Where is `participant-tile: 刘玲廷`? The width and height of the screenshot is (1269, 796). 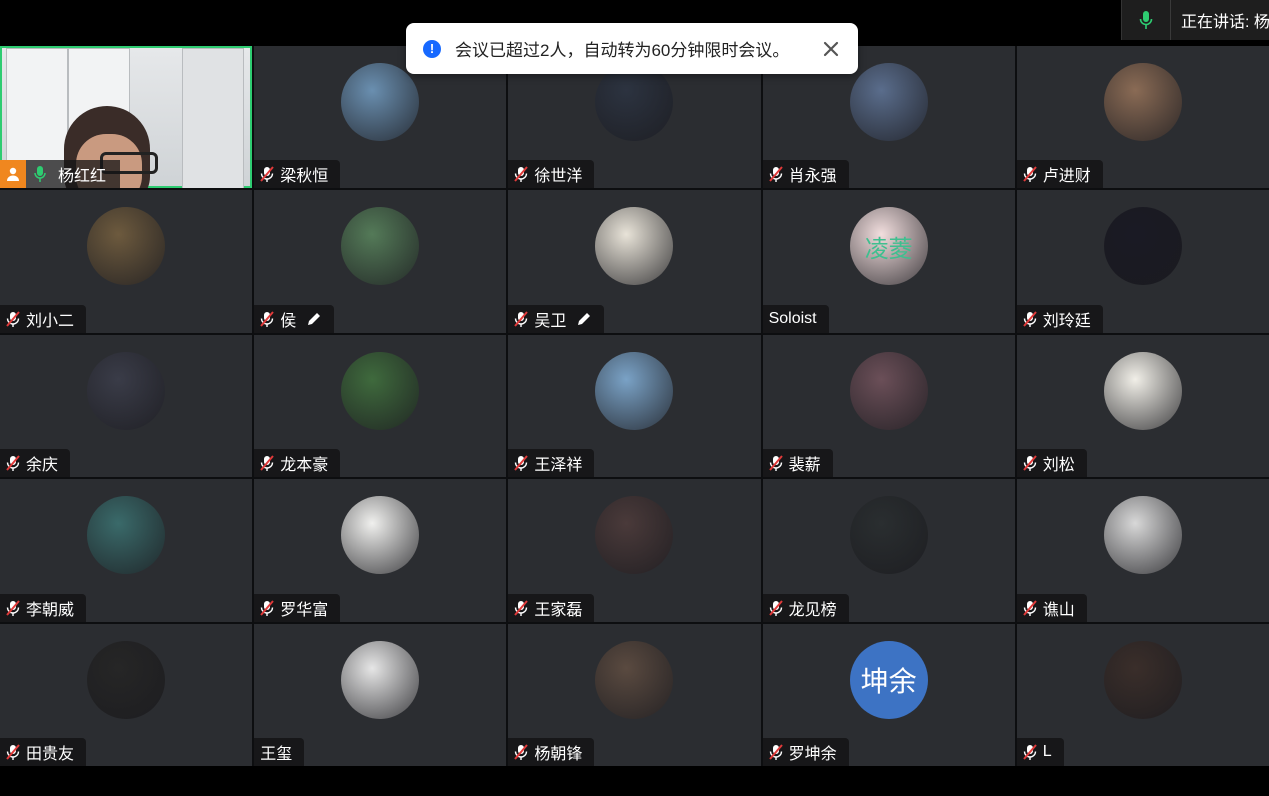 participant-tile: 刘玲廷 is located at coordinates (1142, 261).